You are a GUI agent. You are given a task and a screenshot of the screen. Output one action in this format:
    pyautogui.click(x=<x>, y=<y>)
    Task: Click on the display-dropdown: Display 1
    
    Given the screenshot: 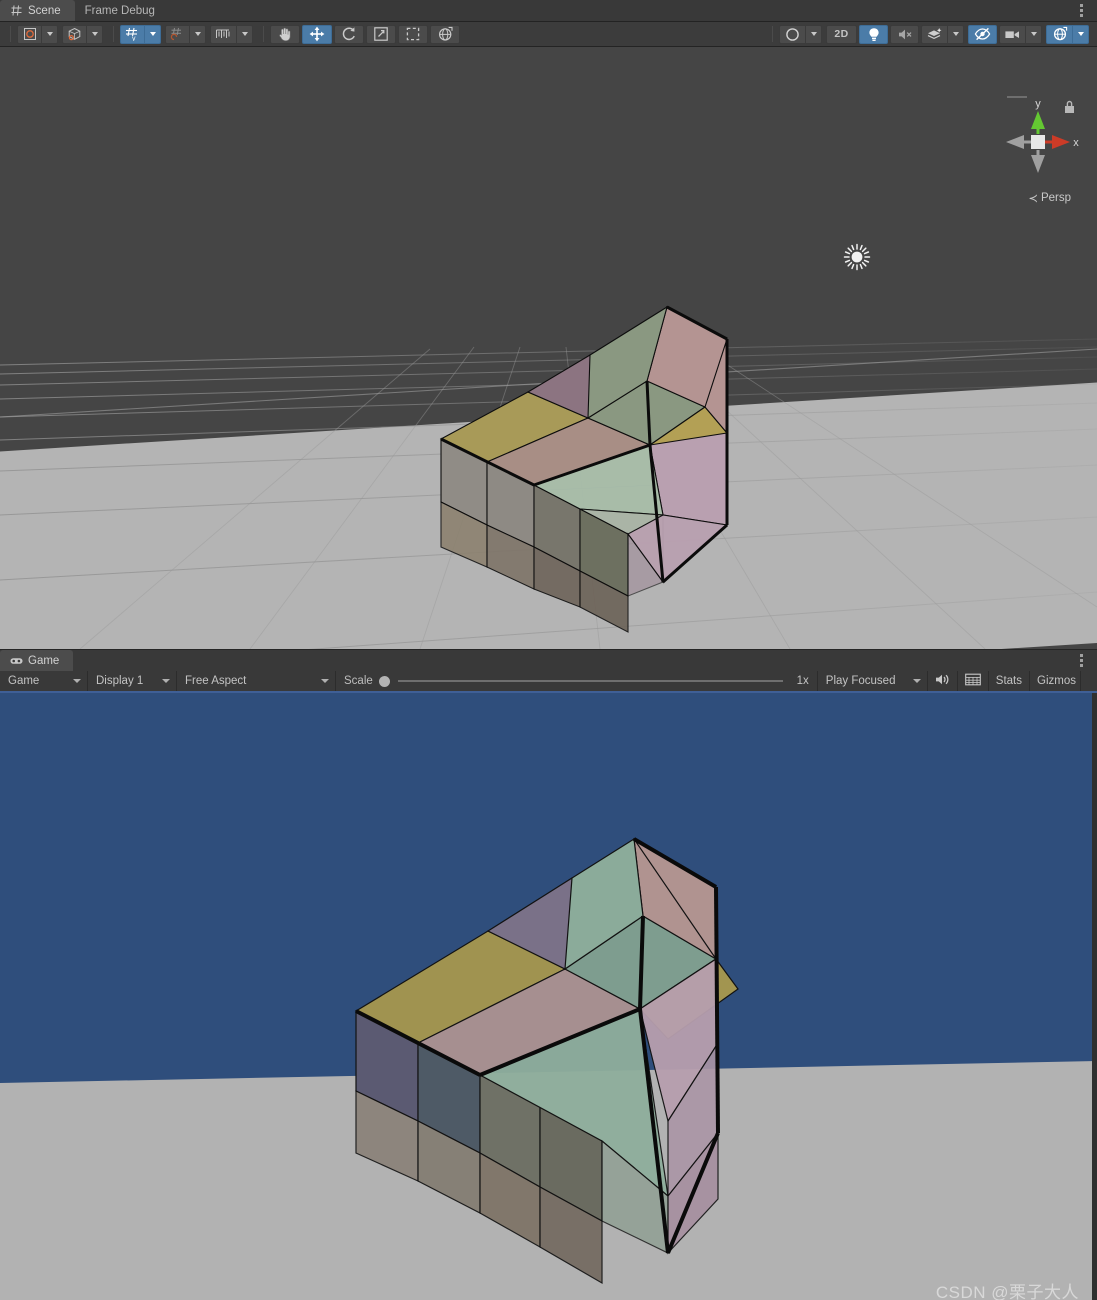 What is the action you would take?
    pyautogui.click(x=132, y=681)
    